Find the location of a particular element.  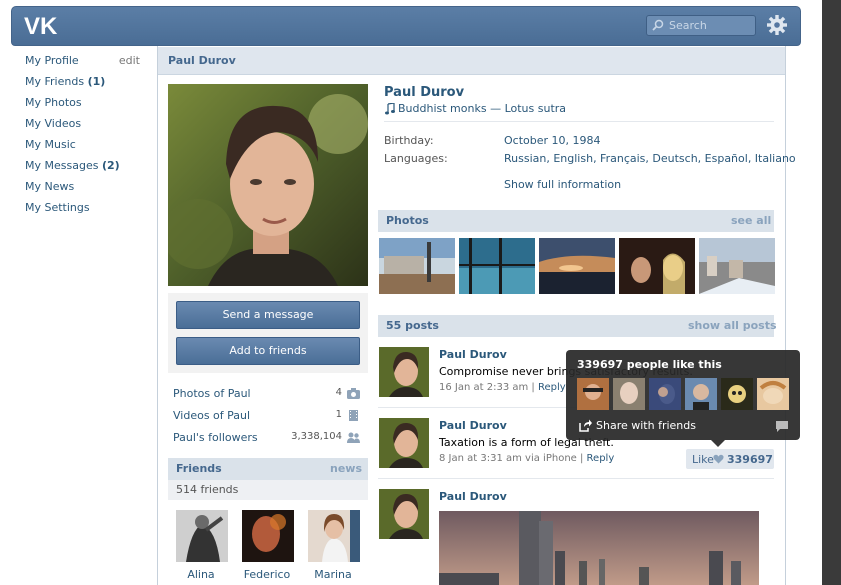

friends-request-count: 1 is located at coordinates (96, 81).